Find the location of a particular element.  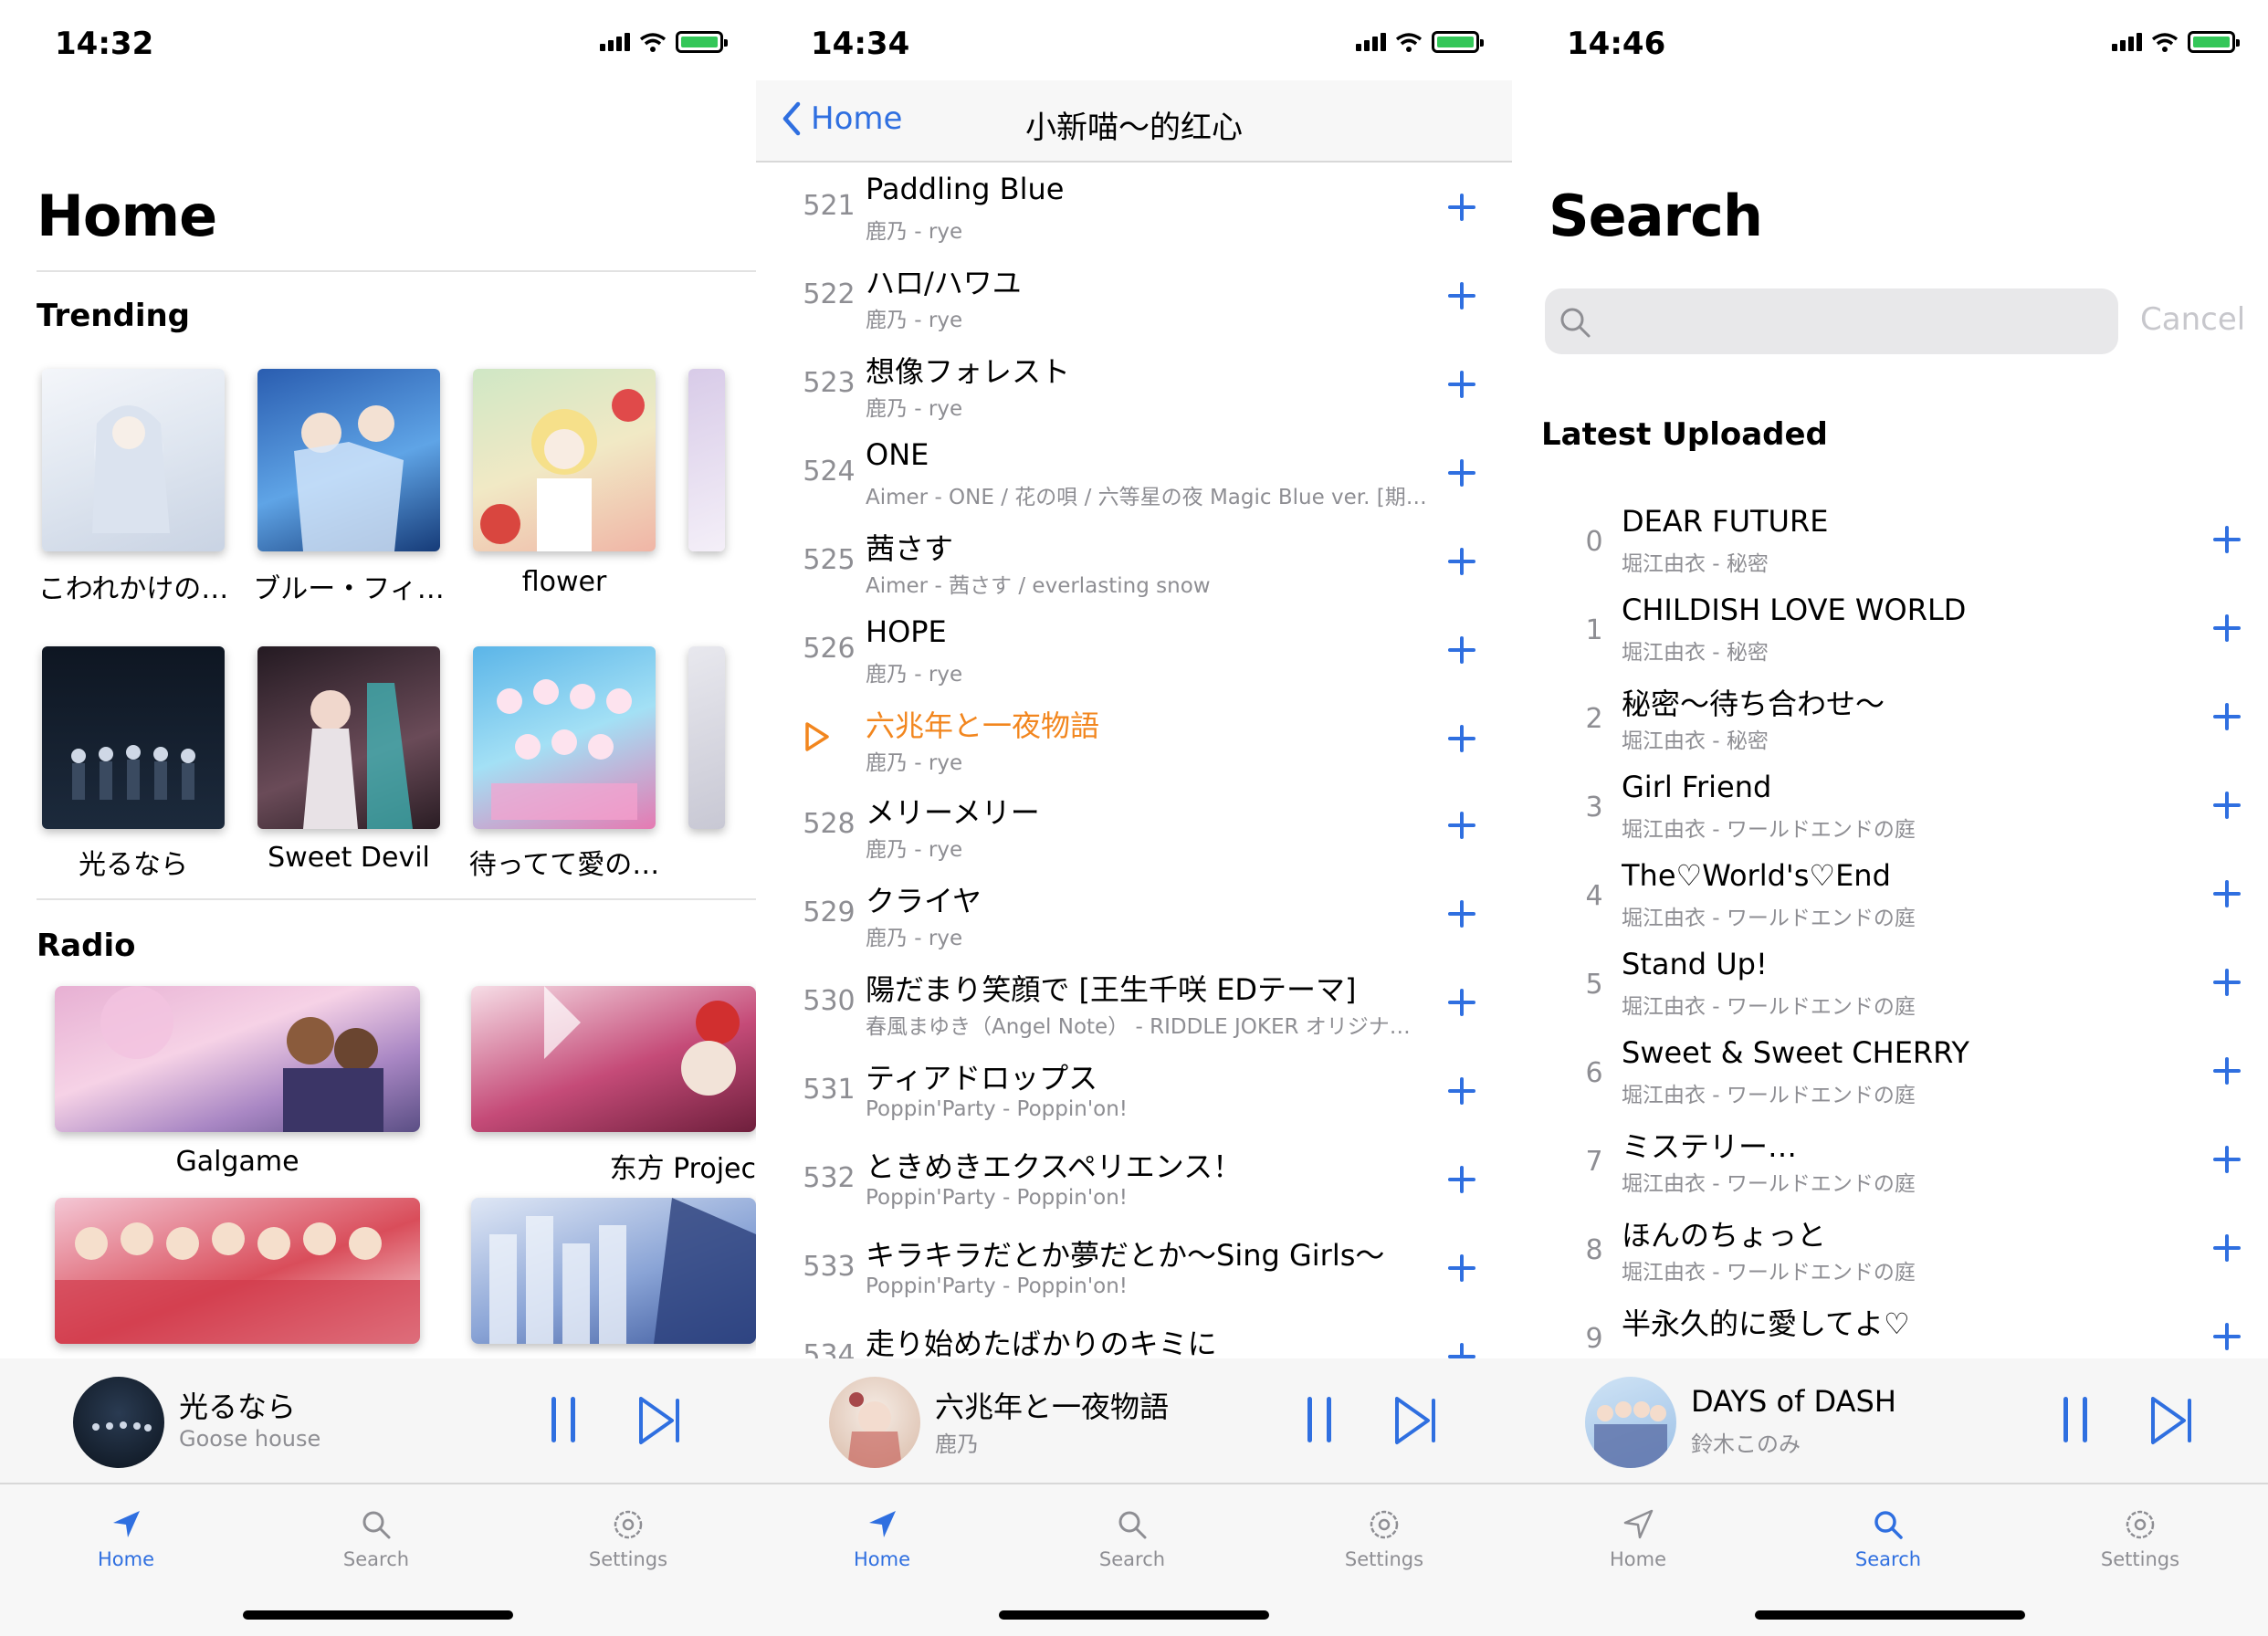

track-title: ティアドロップス is located at coordinates (982, 1078).